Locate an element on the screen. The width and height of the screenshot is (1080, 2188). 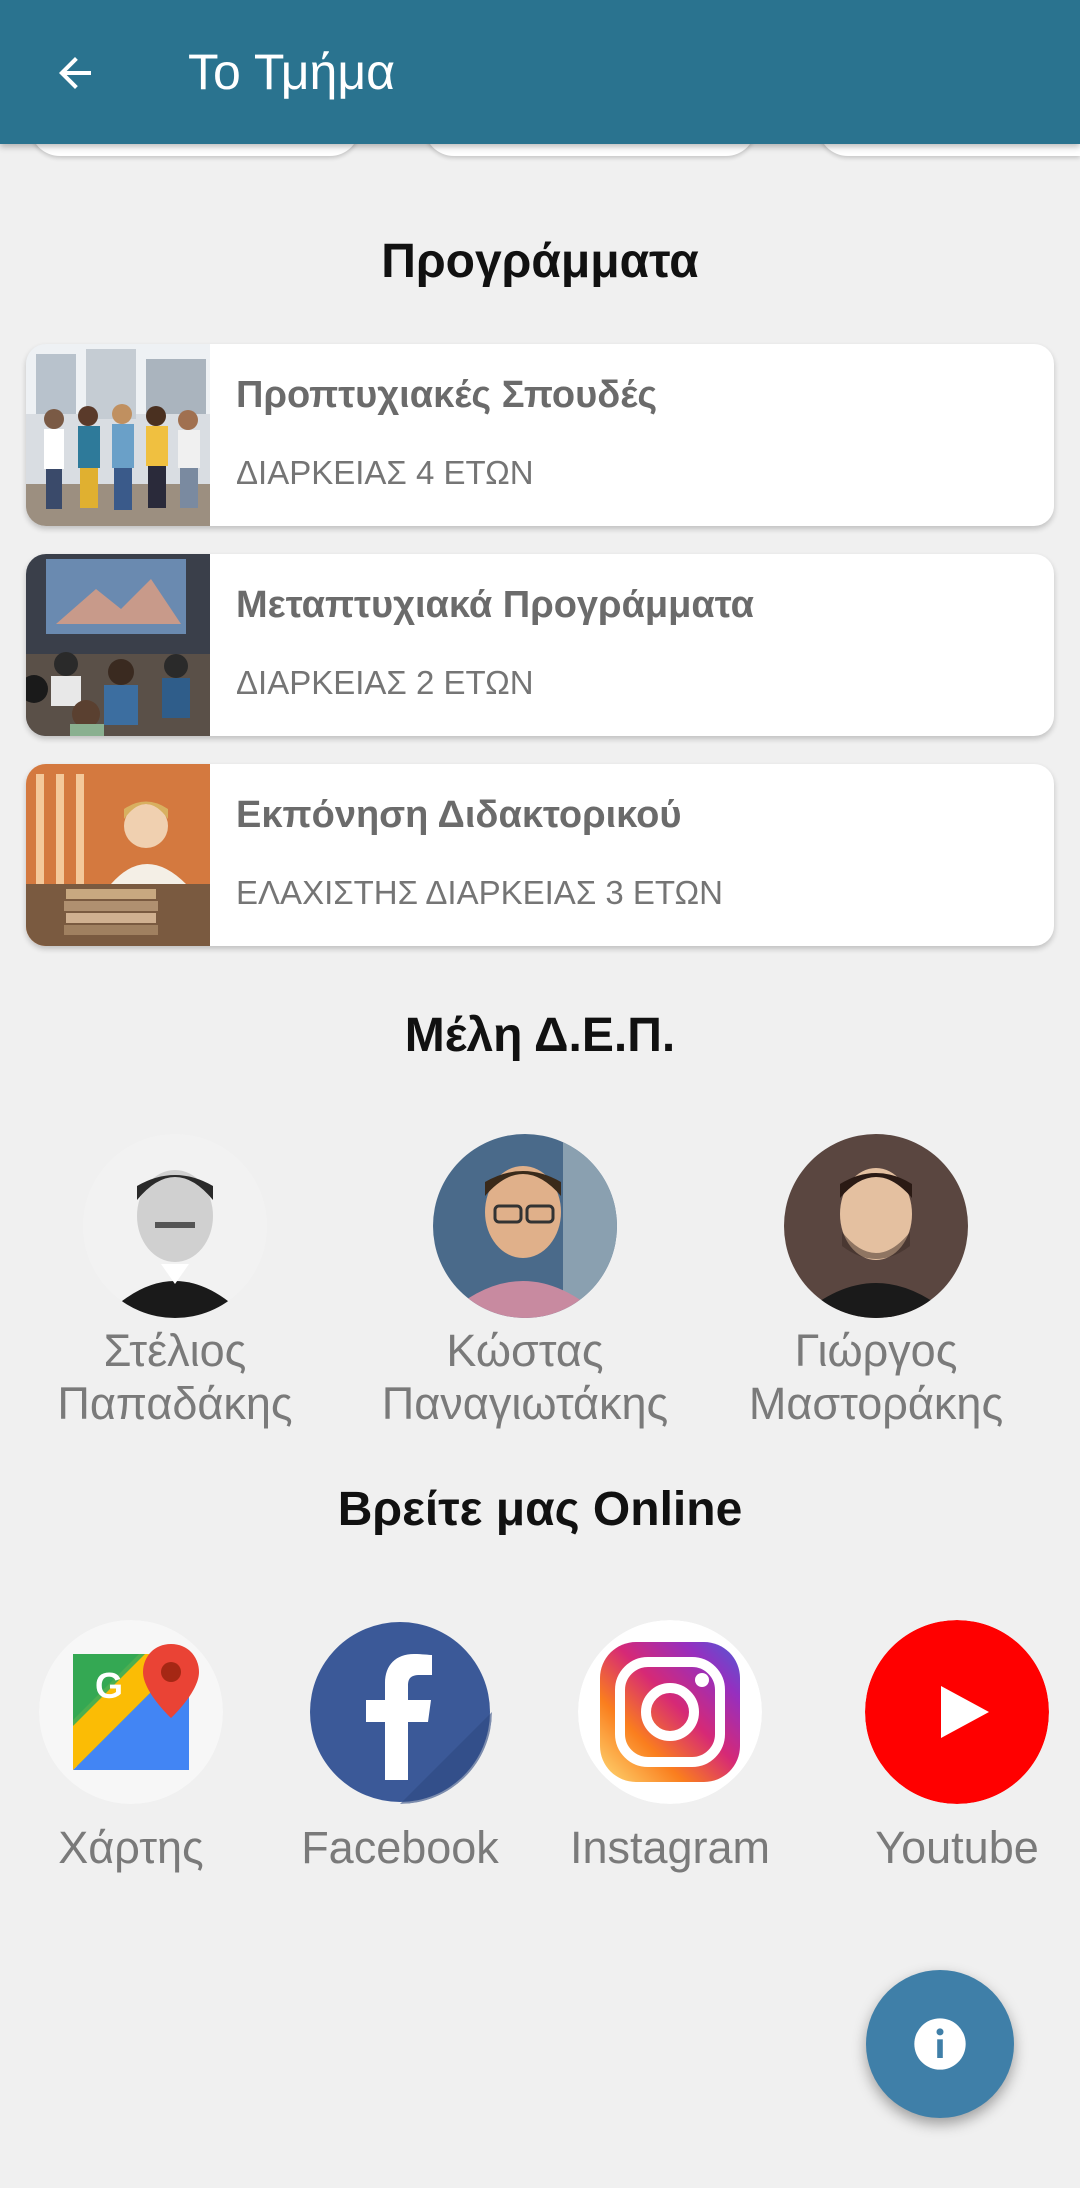
maps-link: G Χάρτης is located at coordinates (131, 1747).